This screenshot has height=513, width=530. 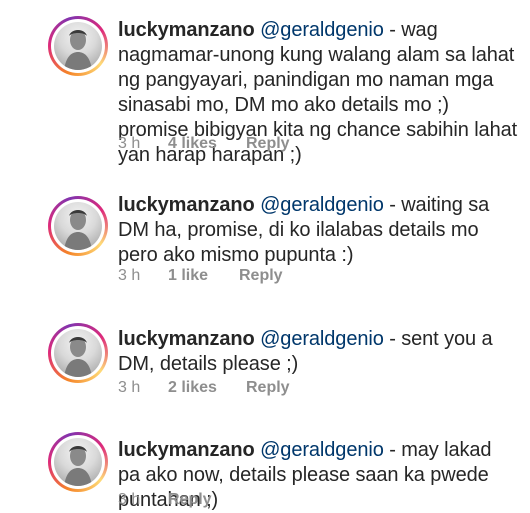 What do you see at coordinates (188, 276) in the screenshot?
I see `comment-likes: 1 like` at bounding box center [188, 276].